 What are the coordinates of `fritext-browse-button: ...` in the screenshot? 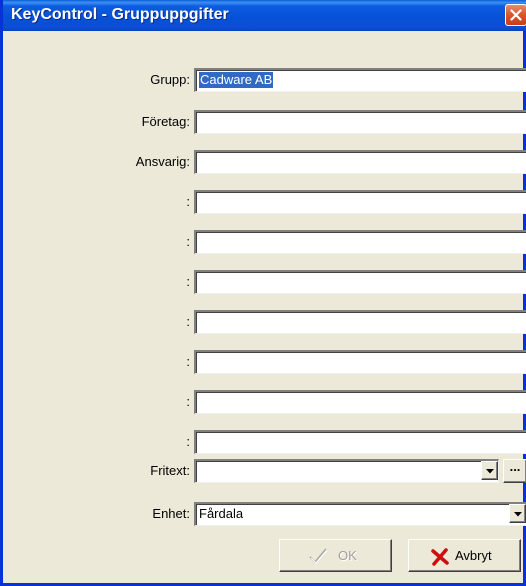 It's located at (514, 471).